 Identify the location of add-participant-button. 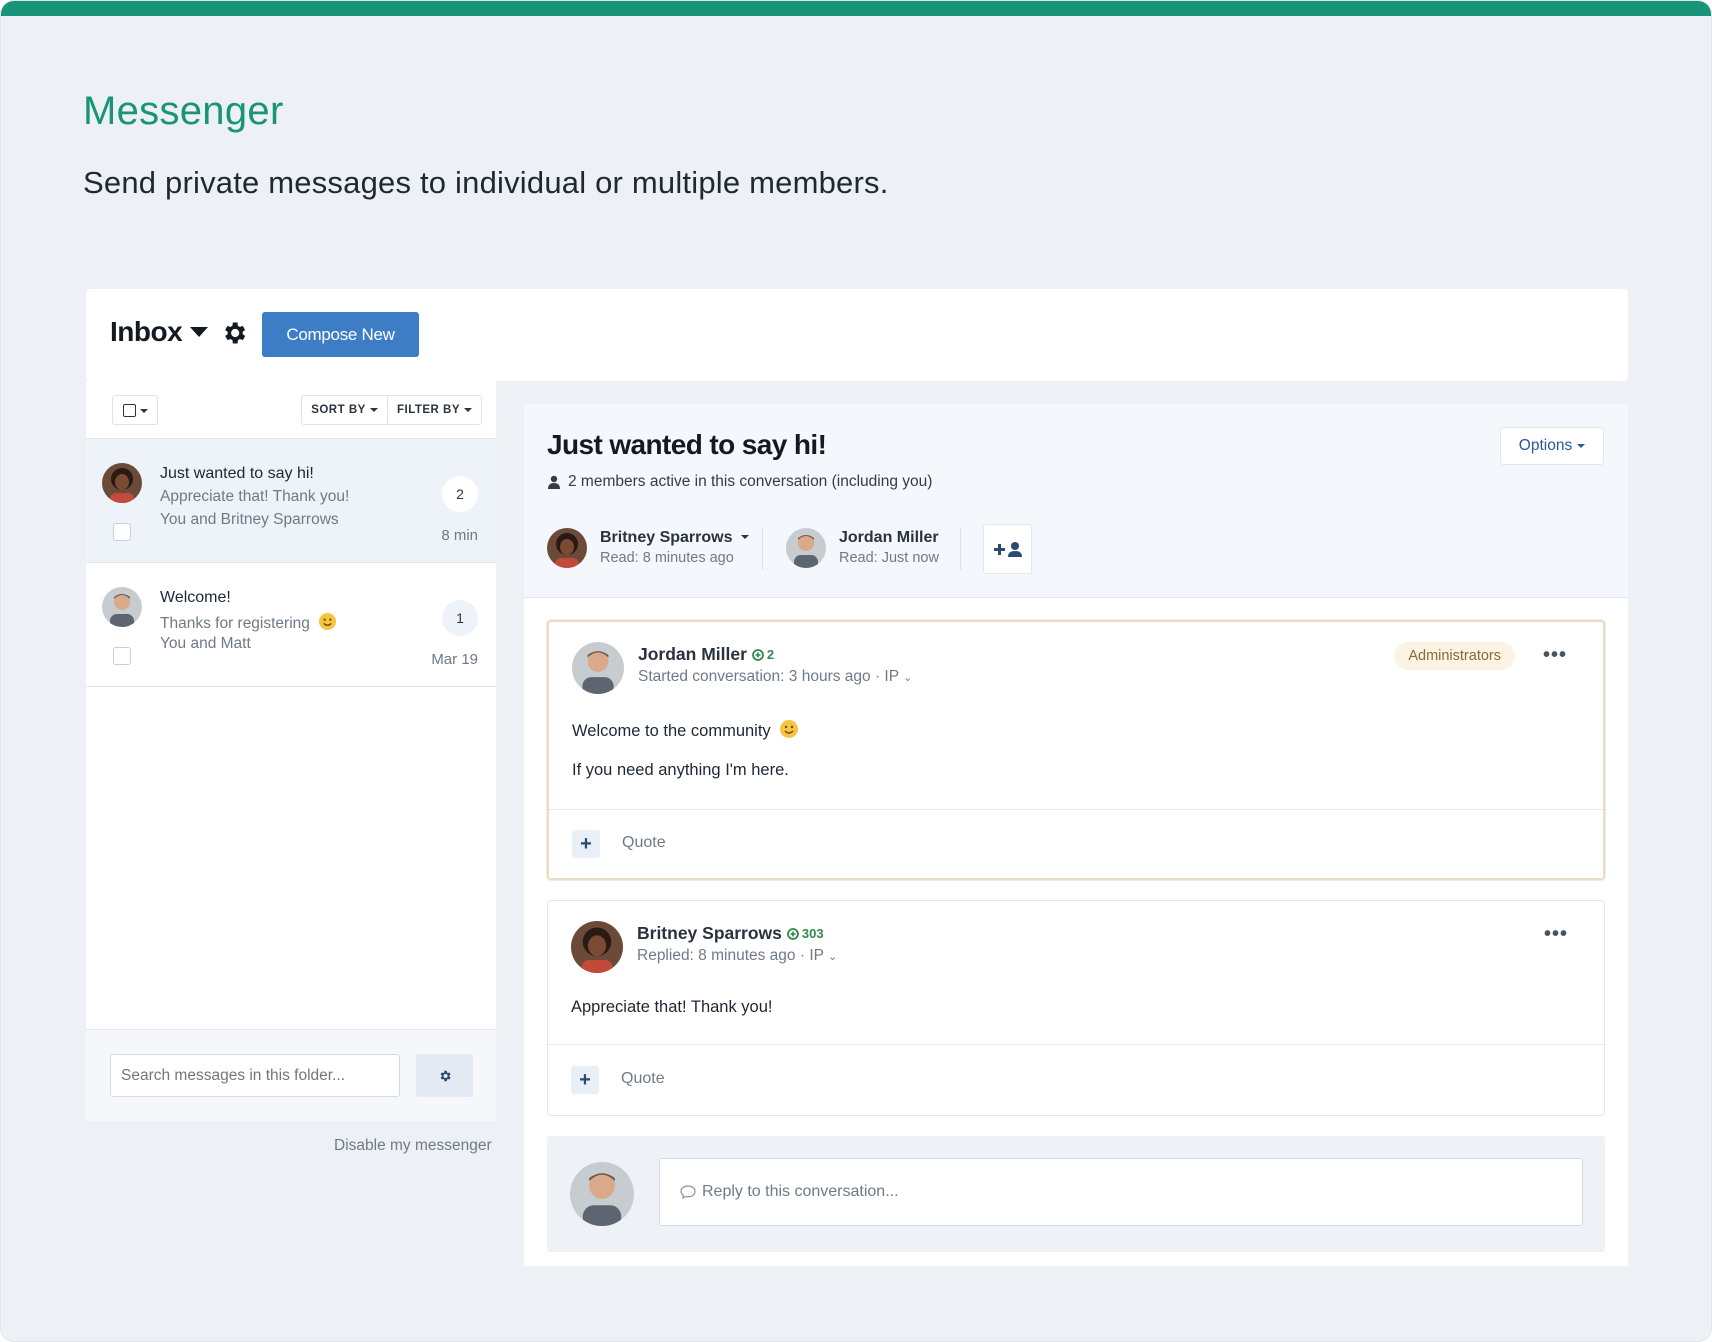
(1007, 549).